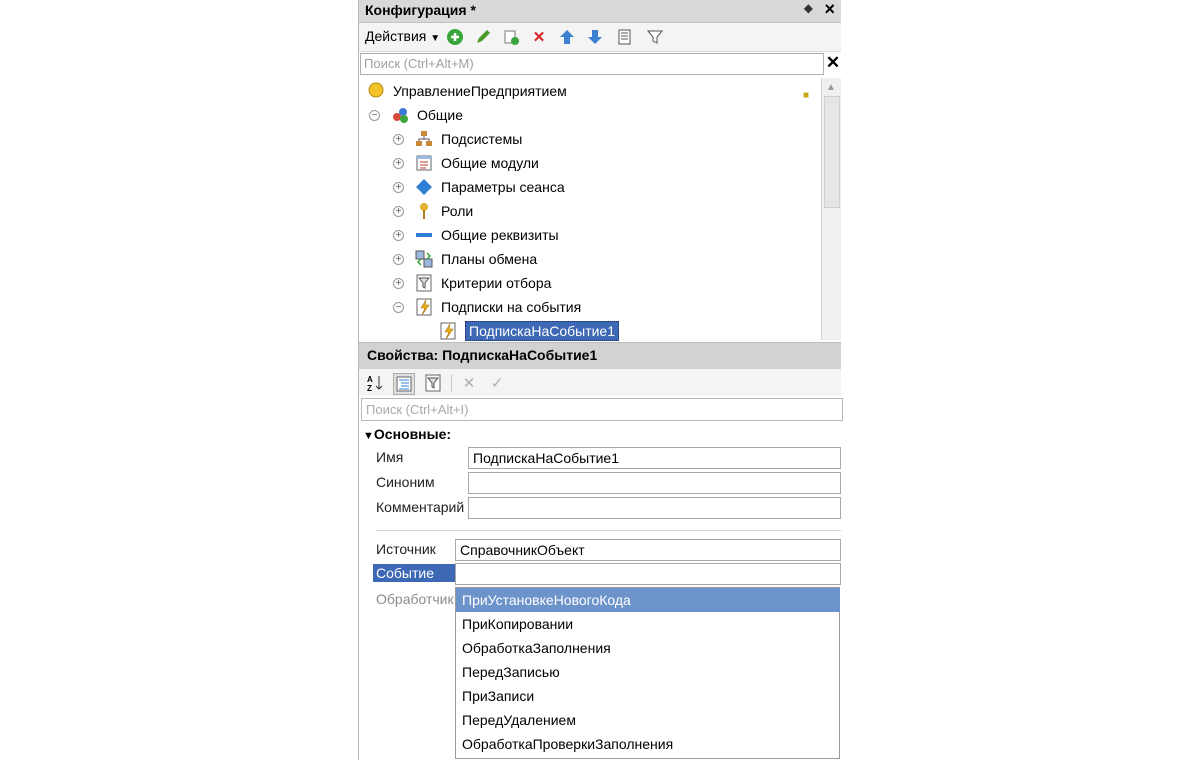 The height and width of the screenshot is (760, 1200). I want to click on tree-item-exchange-plans: + Планы обмена, so click(465, 259).